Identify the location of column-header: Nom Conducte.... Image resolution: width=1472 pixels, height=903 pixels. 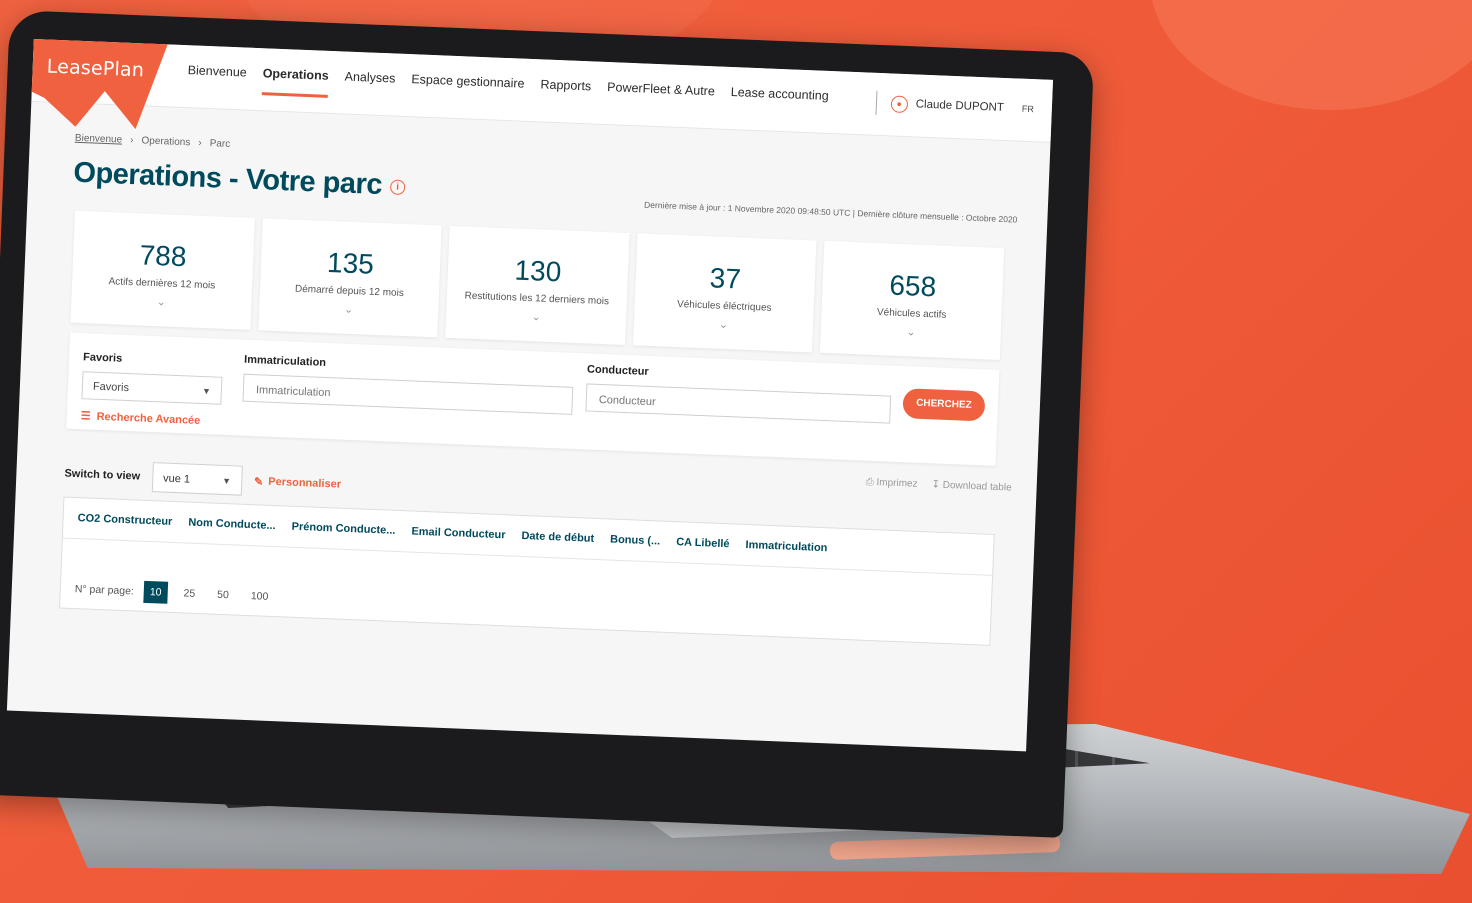
(232, 524).